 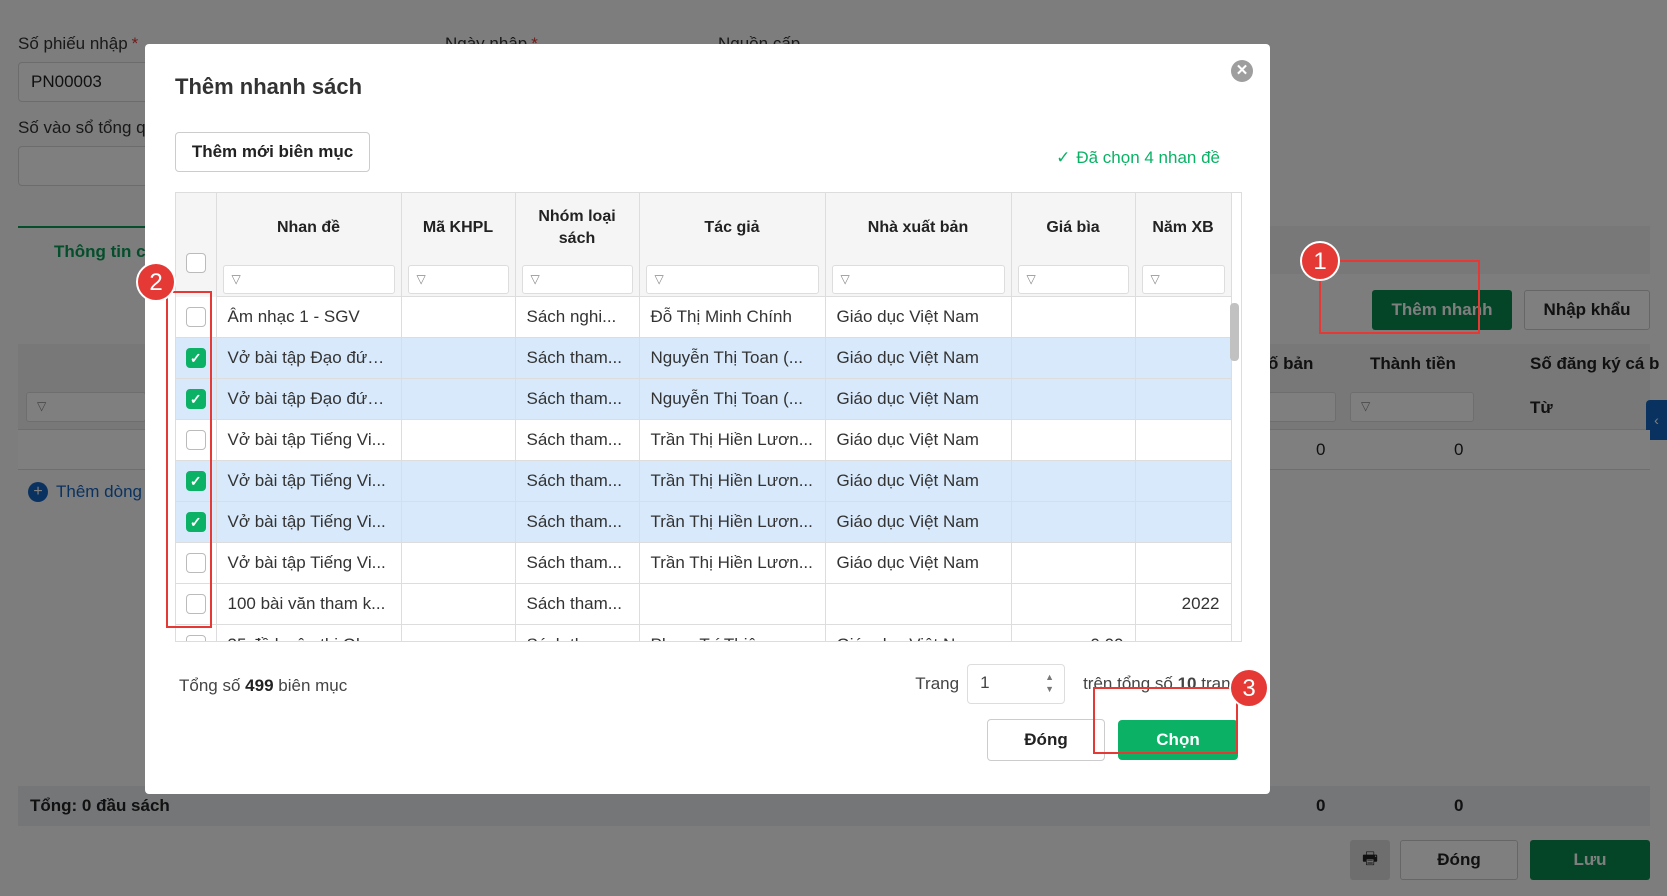 I want to click on cell-year: 2022, so click(x=1183, y=604).